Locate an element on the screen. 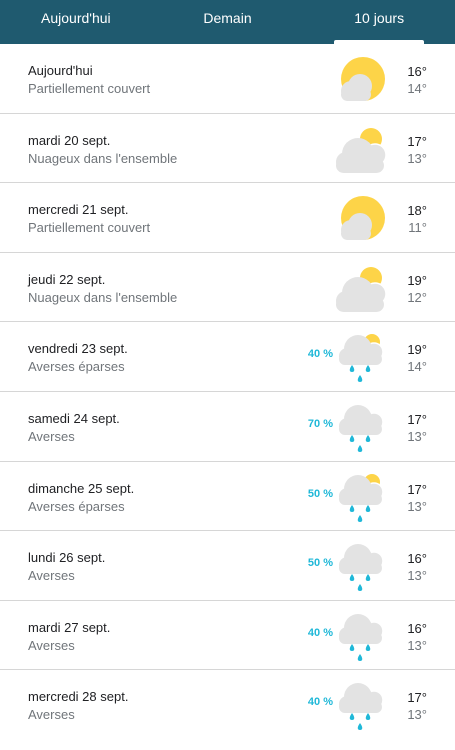 The height and width of the screenshot is (750, 455). forecast-row: lundi 26 sept. Averses 50 % 16° 13° is located at coordinates (227, 566).